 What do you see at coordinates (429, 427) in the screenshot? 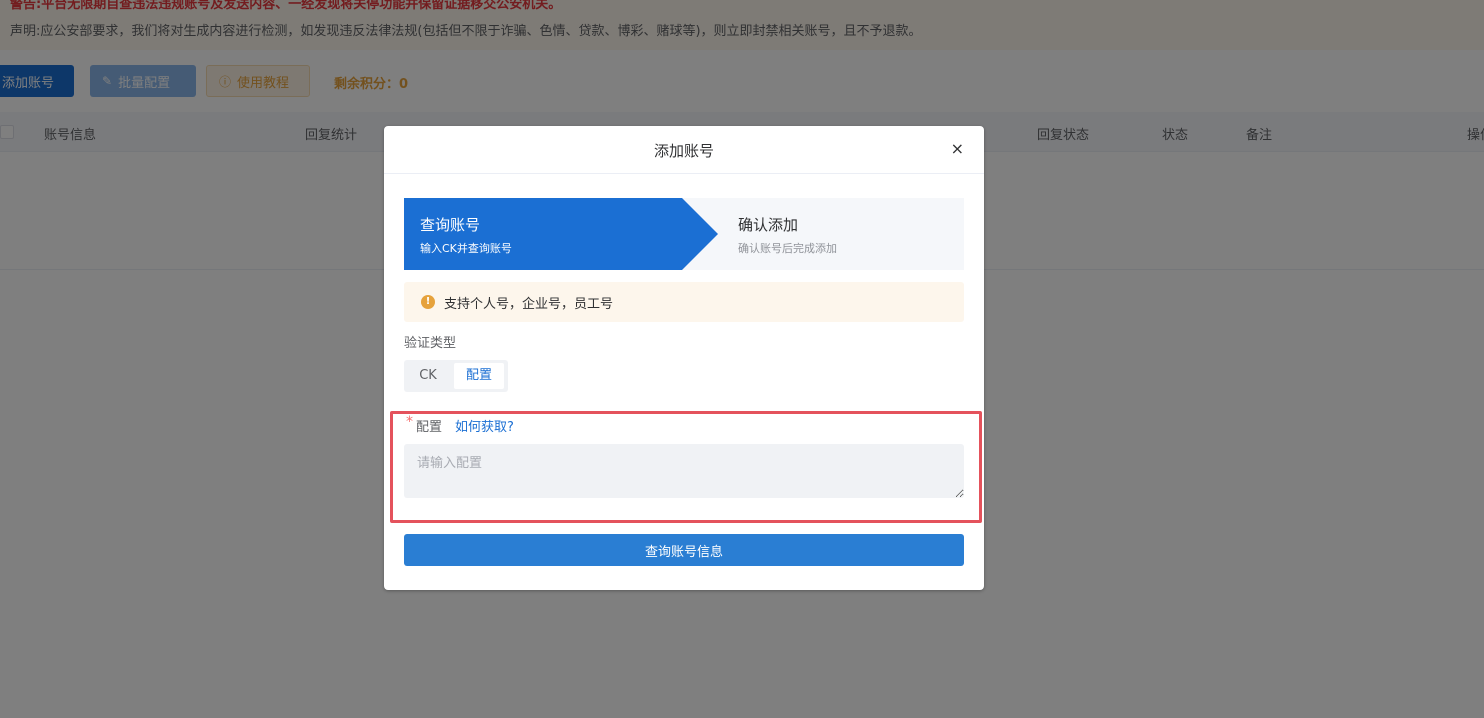
I see `config-field-label: 配置` at bounding box center [429, 427].